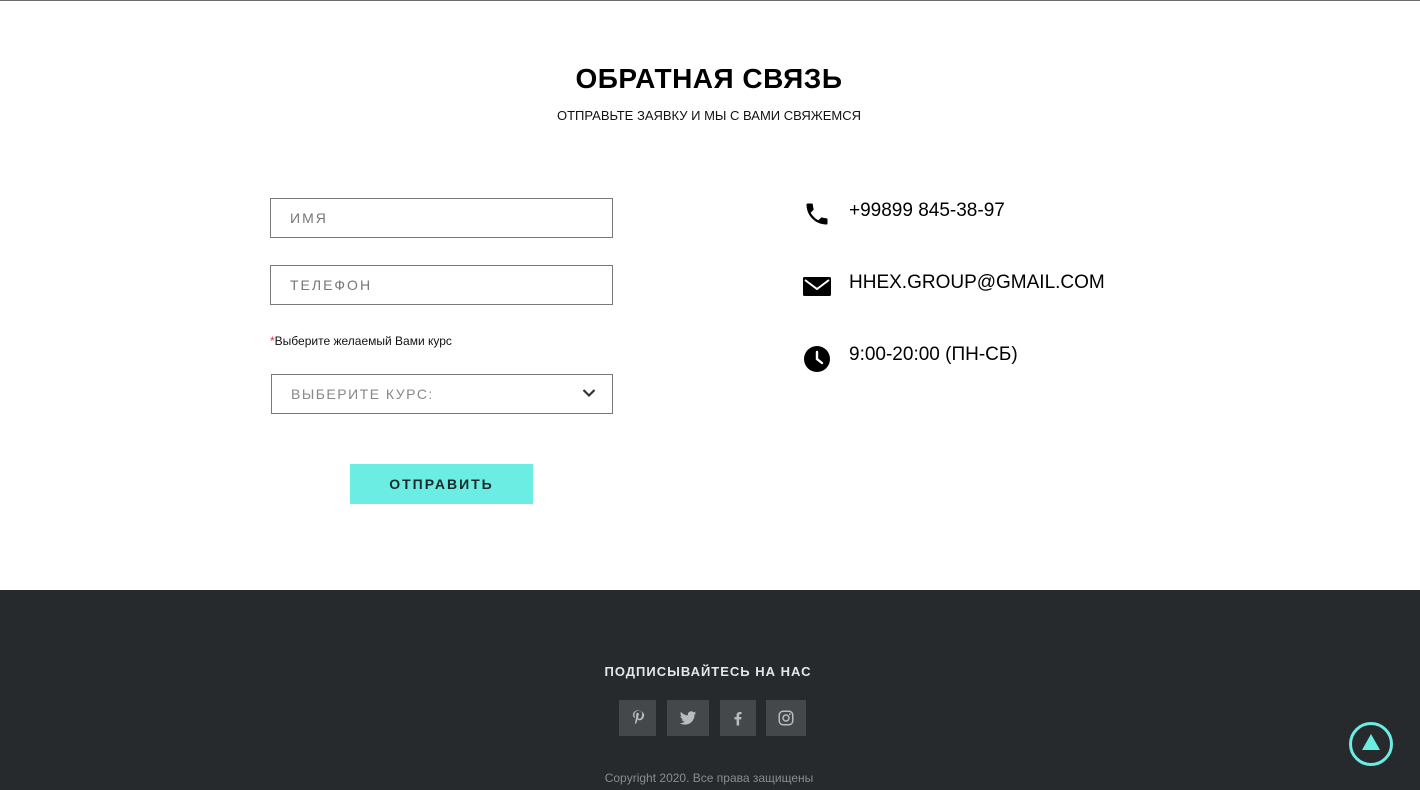 The width and height of the screenshot is (1420, 790). Describe the element at coordinates (817, 359) in the screenshot. I see `clock-icon` at that location.